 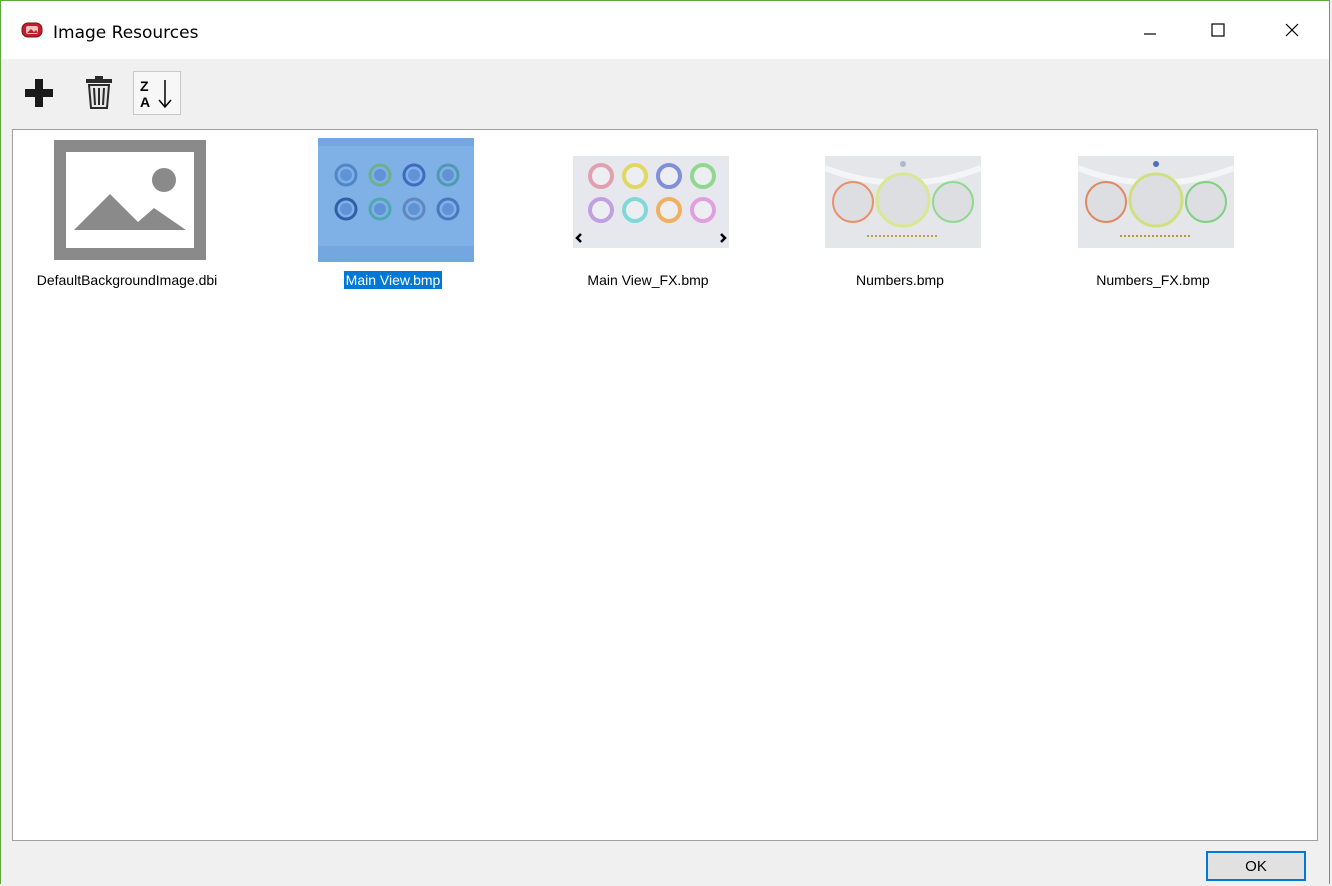 What do you see at coordinates (665, 94) in the screenshot?
I see `toolbar: Z A` at bounding box center [665, 94].